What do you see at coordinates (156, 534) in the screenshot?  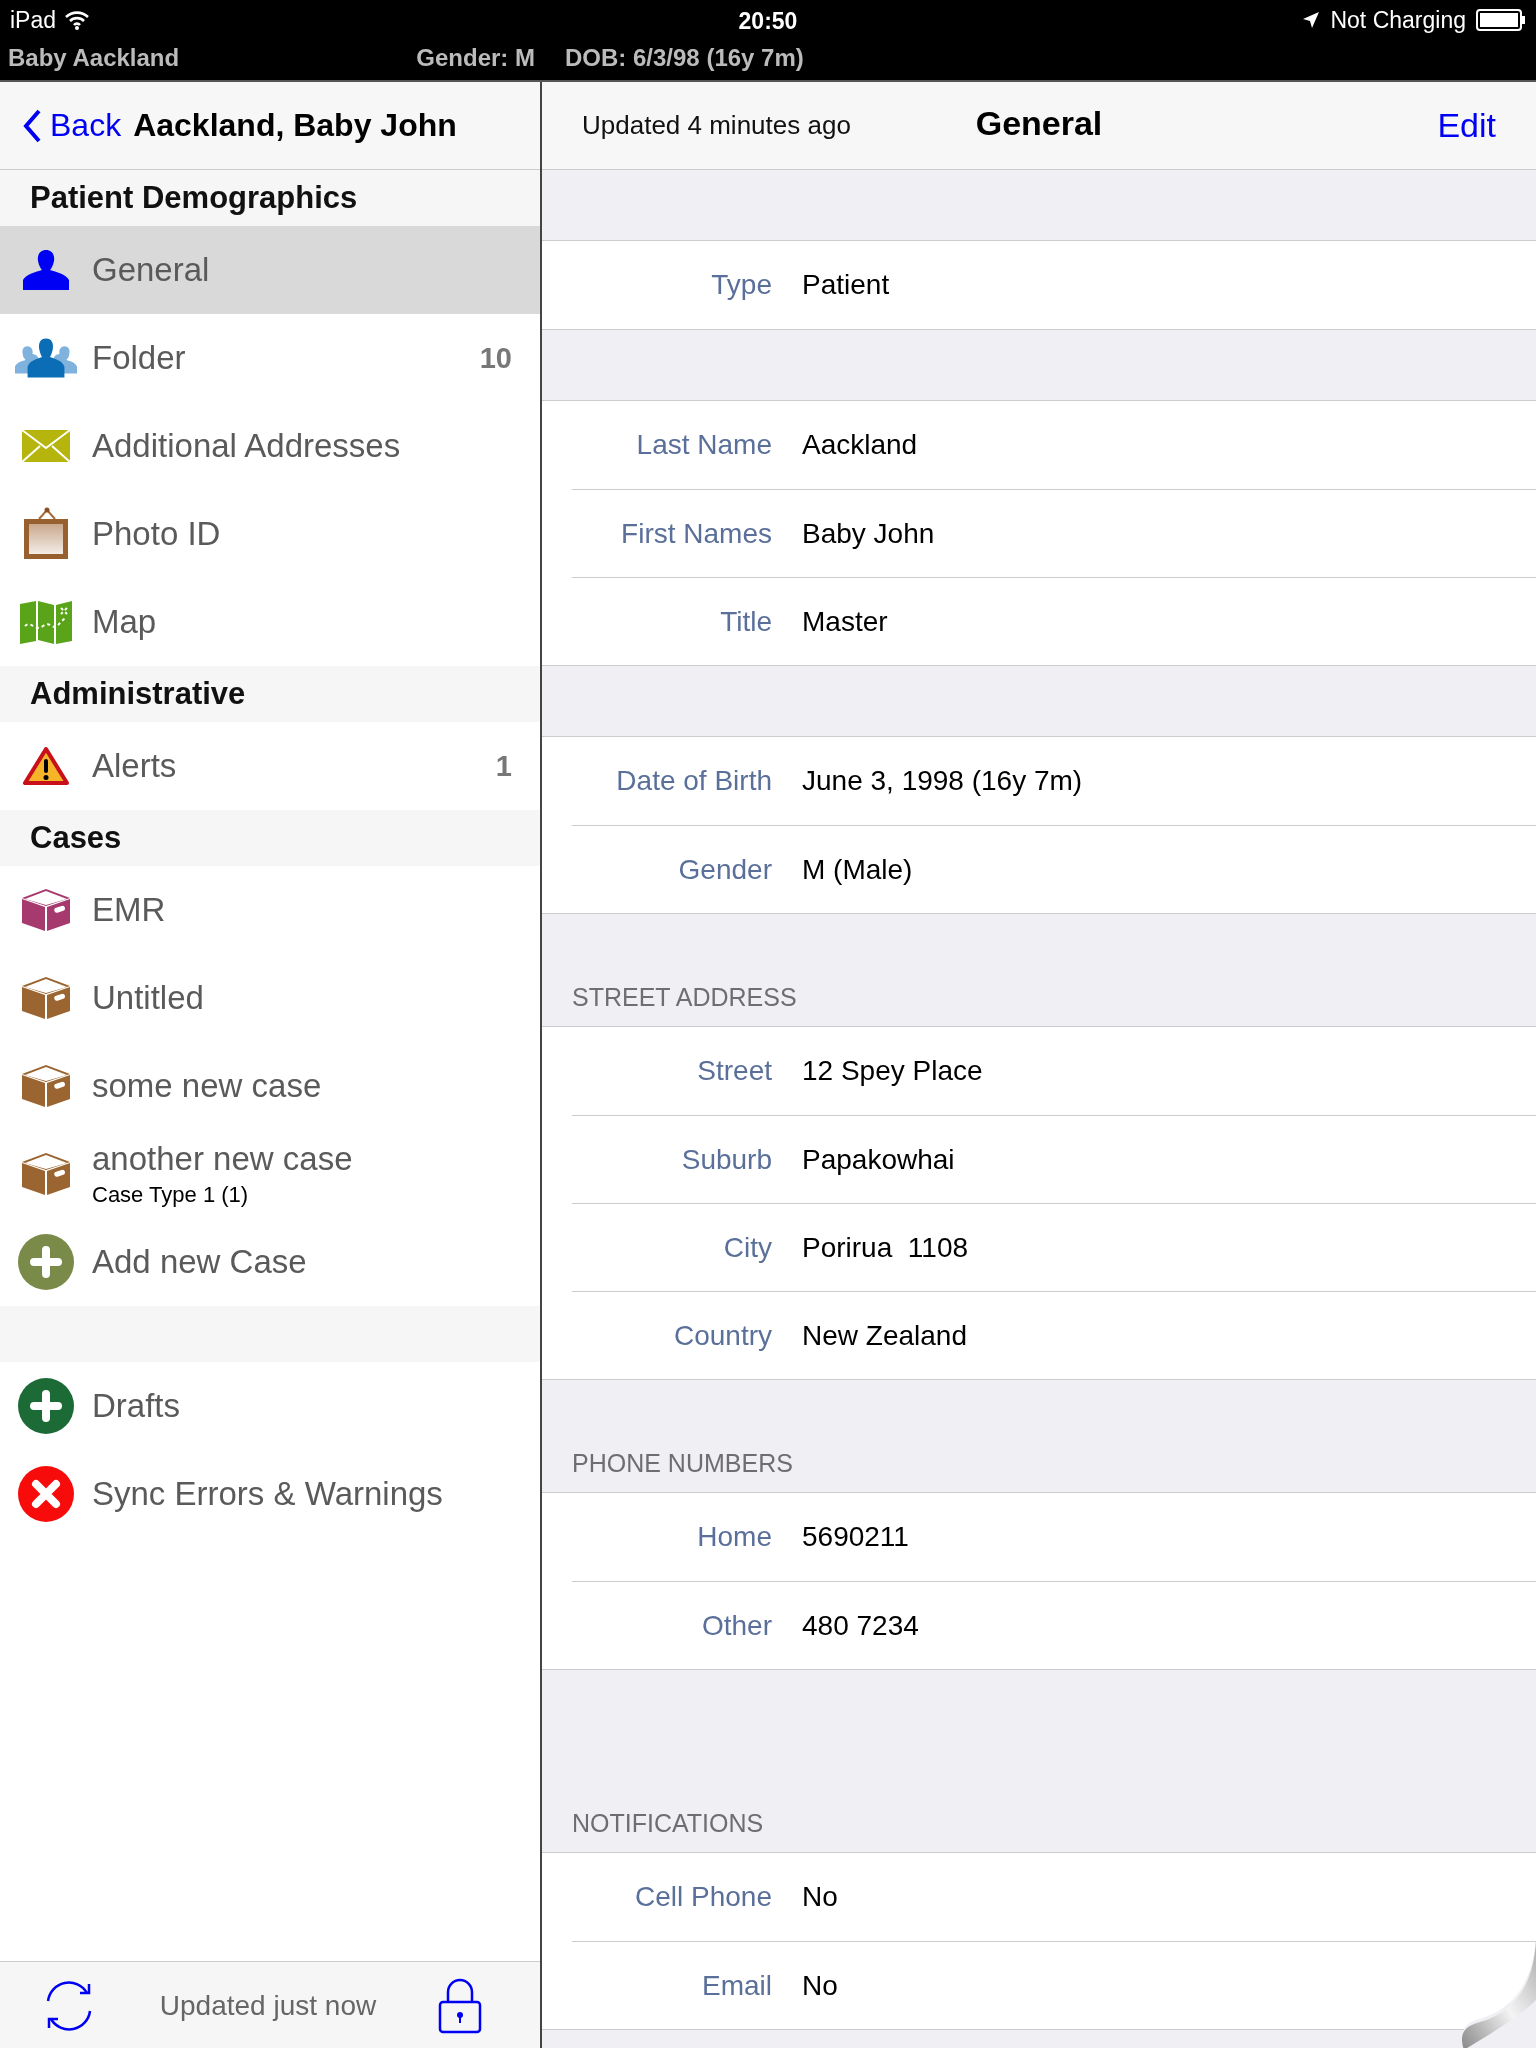 I see `item-label: Photo ID` at bounding box center [156, 534].